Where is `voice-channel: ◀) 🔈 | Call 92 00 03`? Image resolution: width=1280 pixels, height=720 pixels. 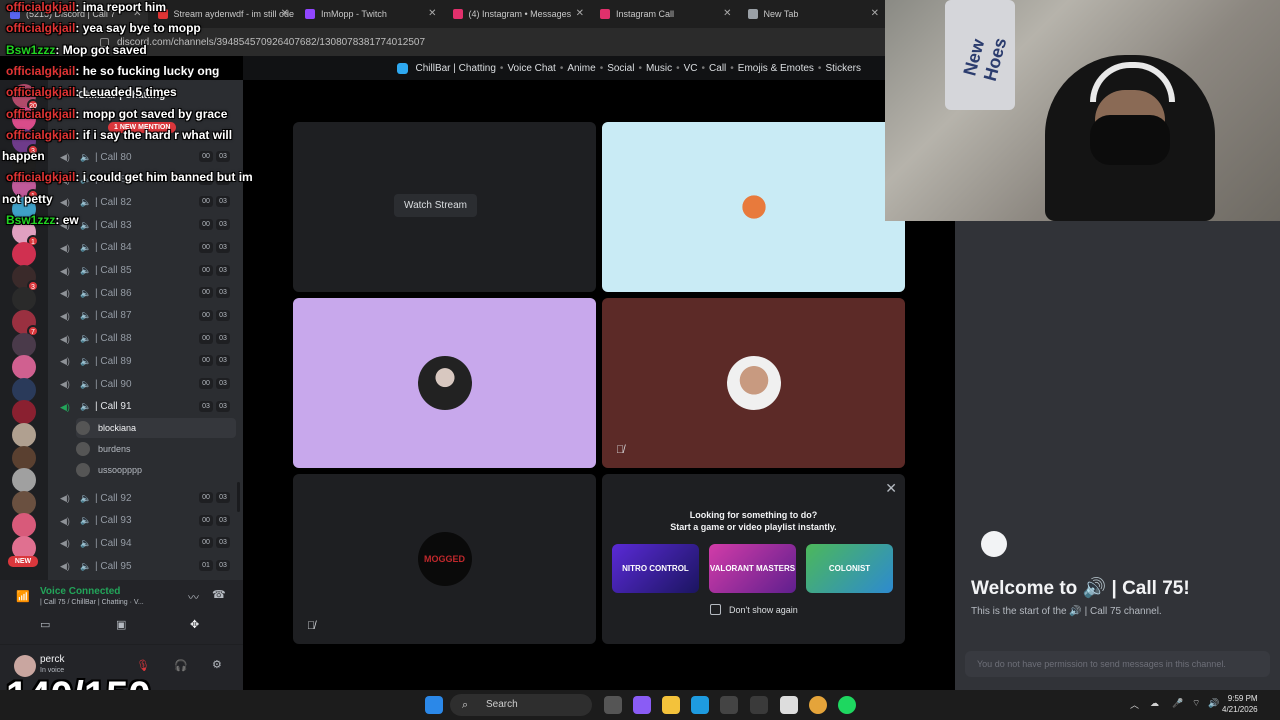
voice-channel: ◀) 🔈 | Call 92 00 03 is located at coordinates (145, 498).